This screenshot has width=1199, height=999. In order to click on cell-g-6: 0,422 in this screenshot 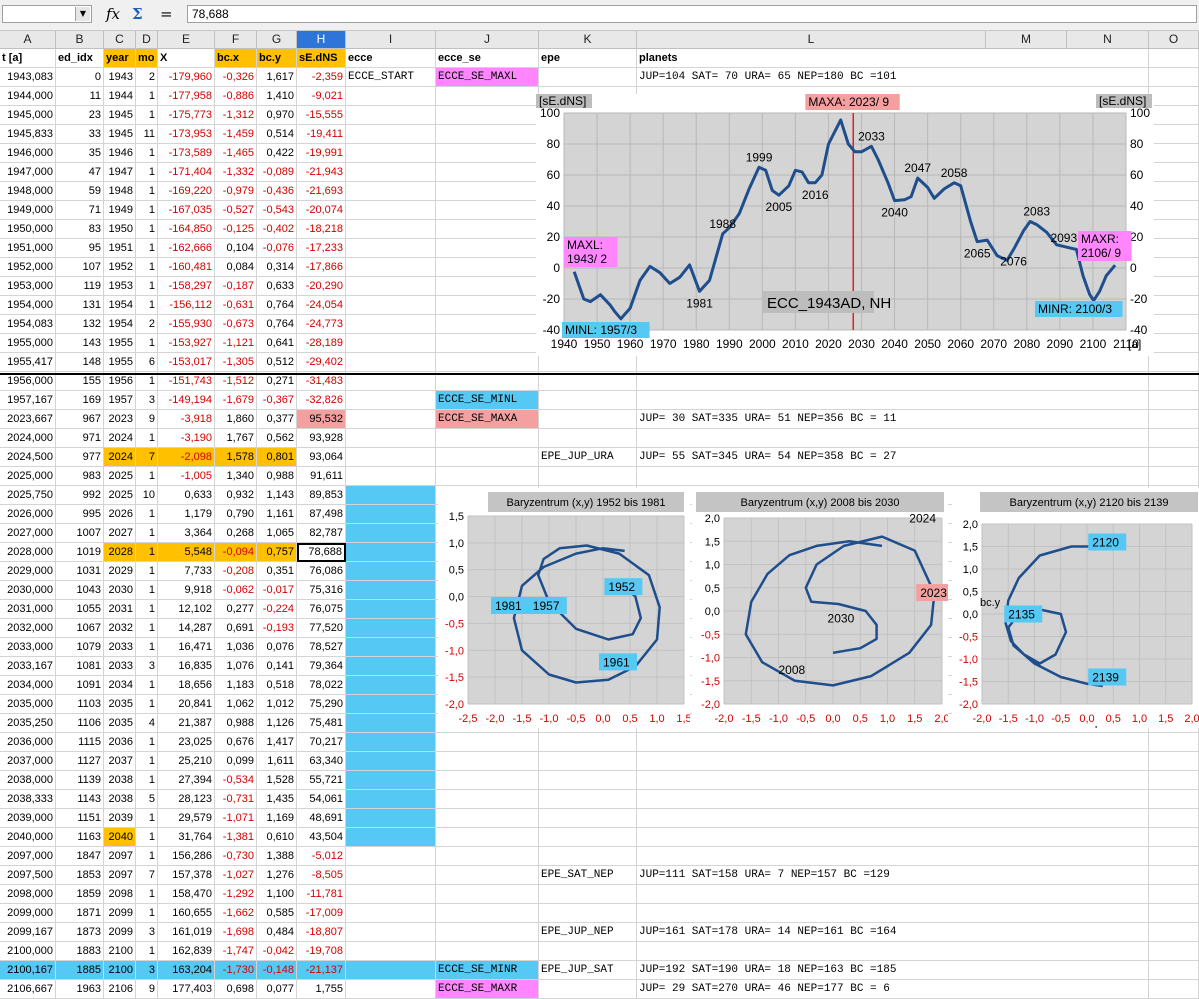, I will do `click(277, 153)`.